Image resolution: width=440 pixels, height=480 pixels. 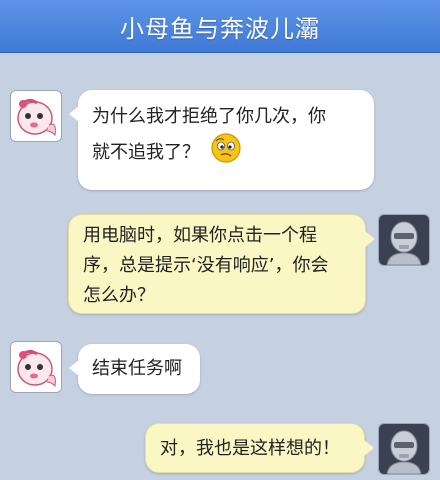 I want to click on chat-title: 小母鱼与奔波儿灞, so click(x=220, y=28).